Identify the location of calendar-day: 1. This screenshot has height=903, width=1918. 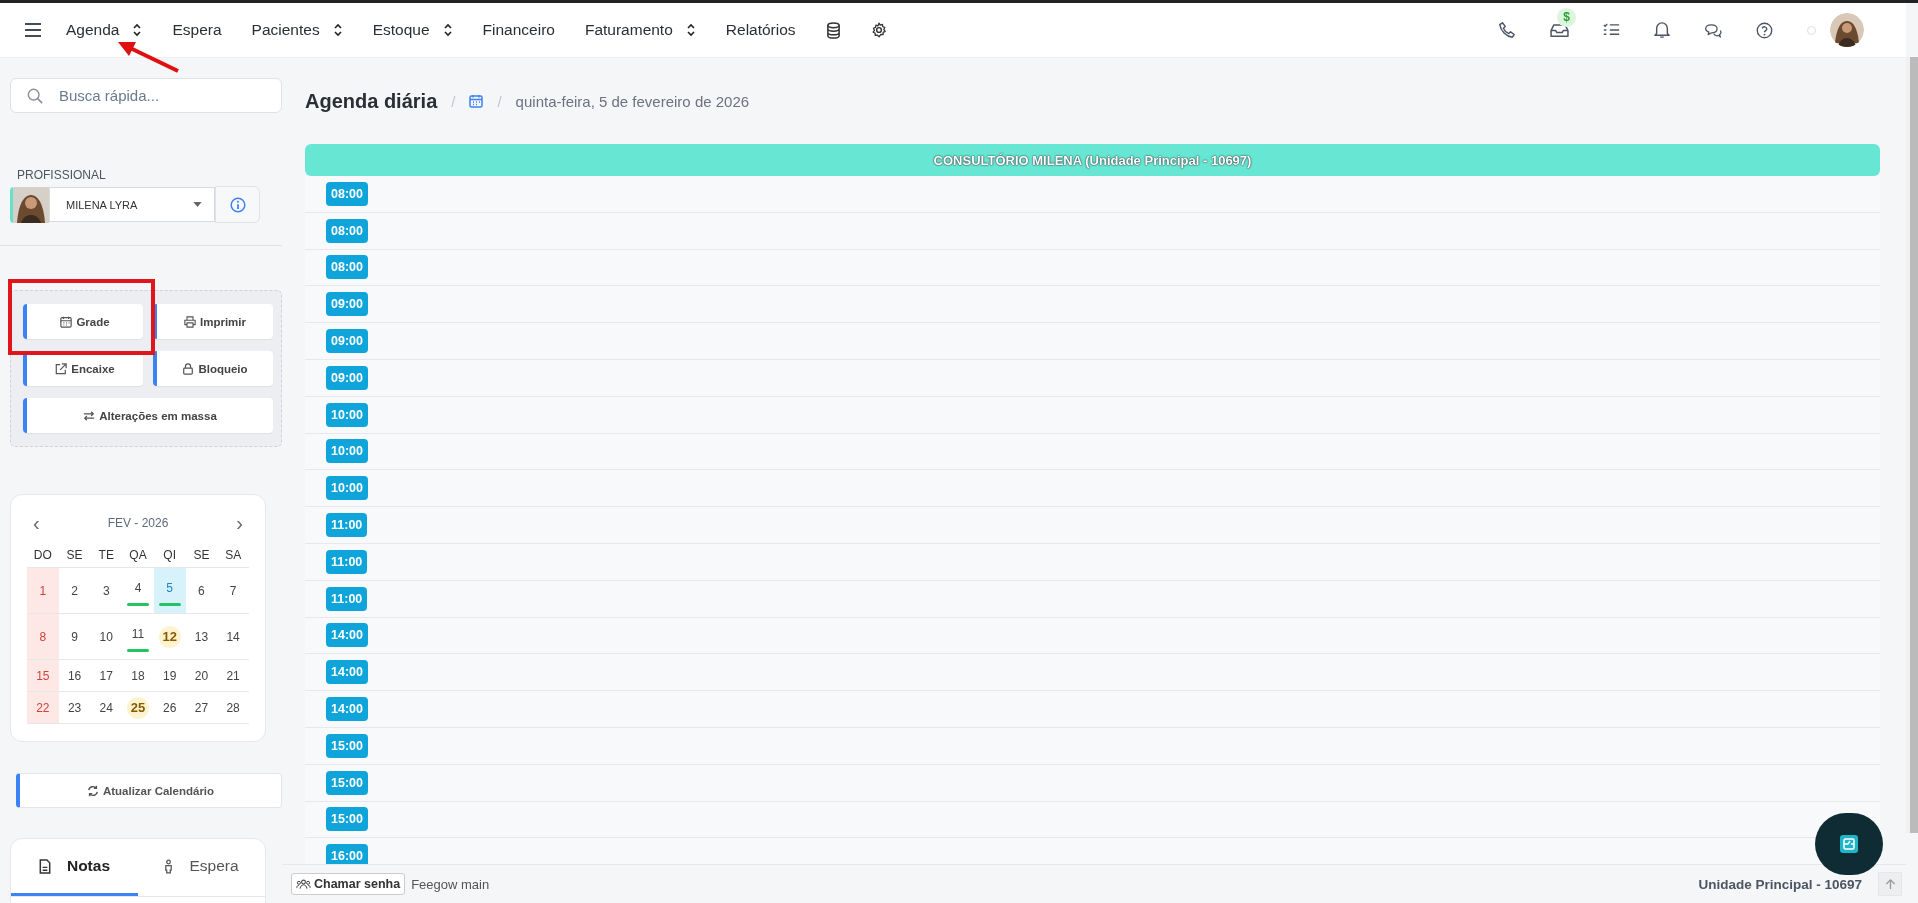
(43, 591).